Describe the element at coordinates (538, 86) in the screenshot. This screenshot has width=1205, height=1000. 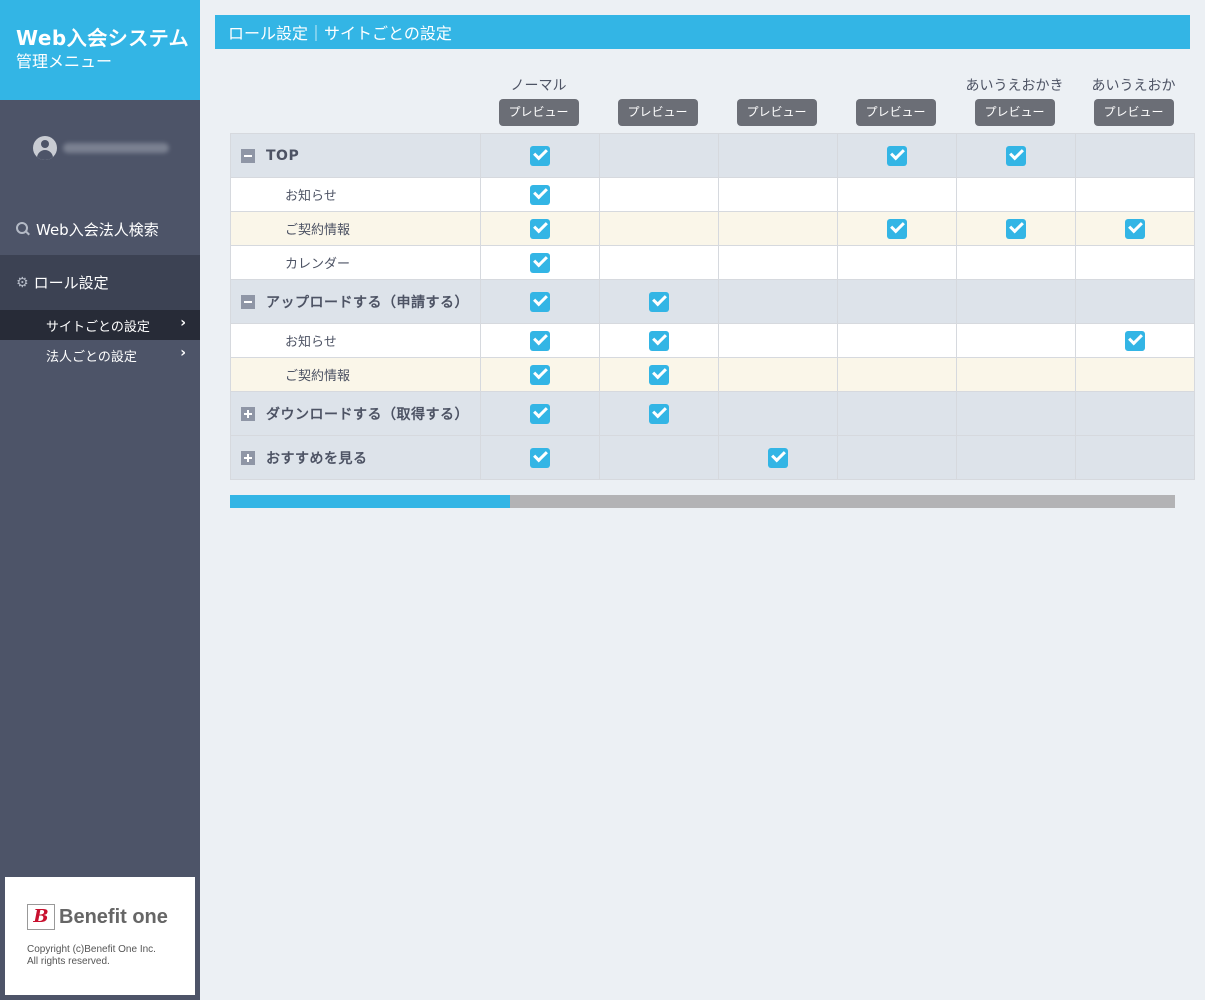
I see `column-name: ノーマル` at that location.